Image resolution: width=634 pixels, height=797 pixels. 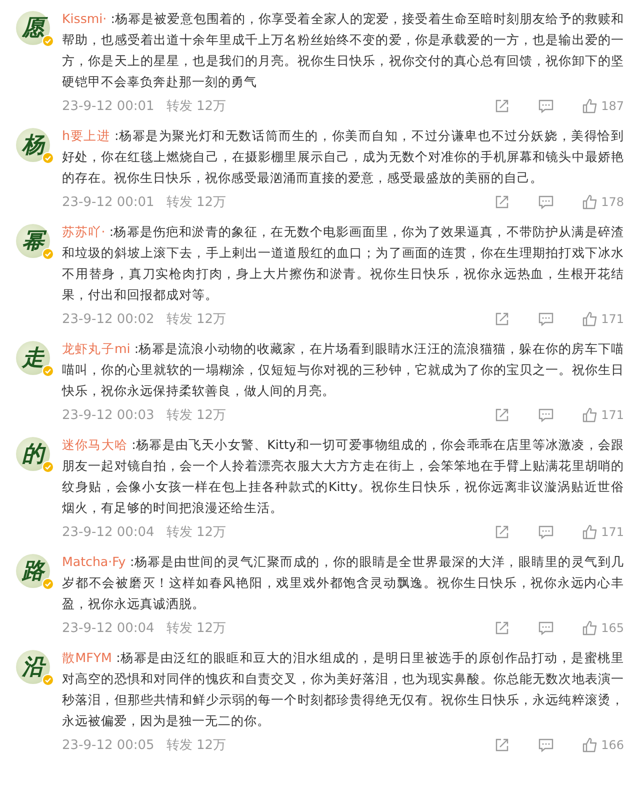 What do you see at coordinates (87, 657) in the screenshot?
I see `username-link: 散MFYM` at bounding box center [87, 657].